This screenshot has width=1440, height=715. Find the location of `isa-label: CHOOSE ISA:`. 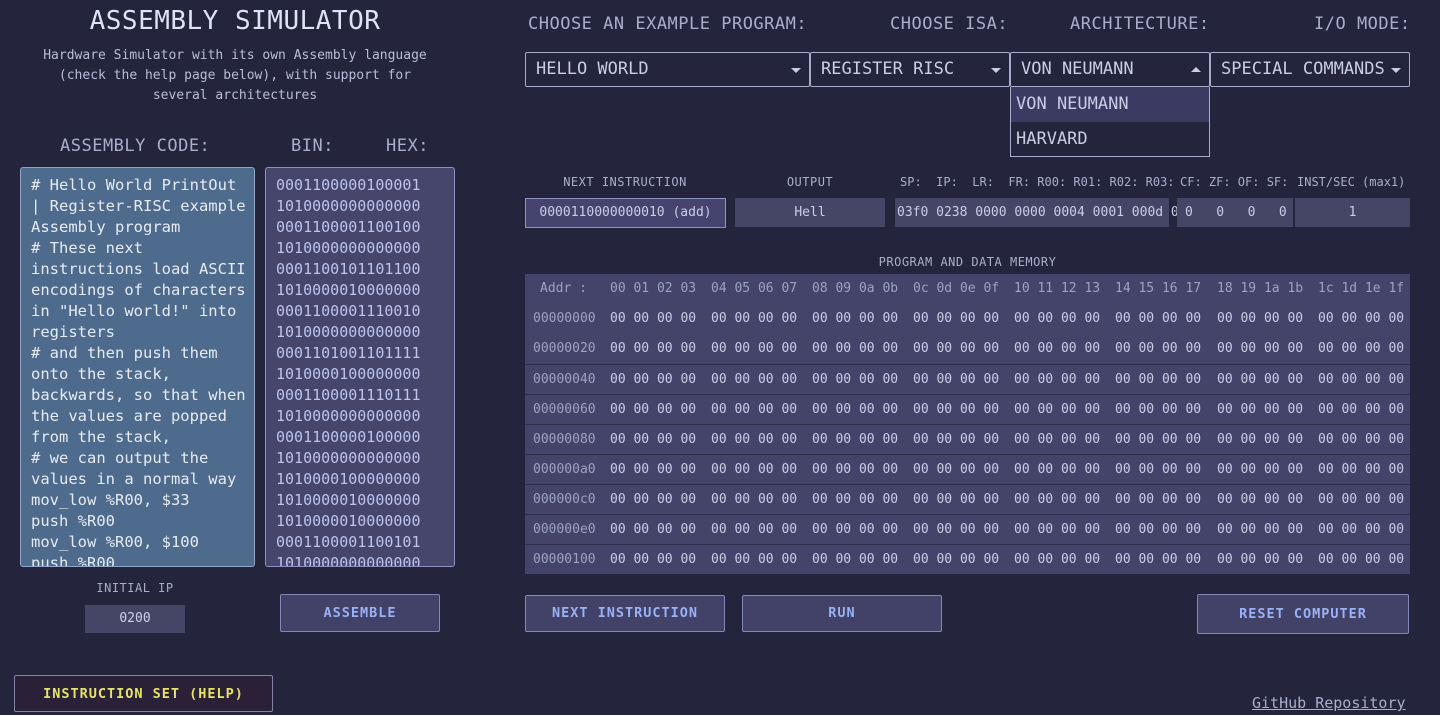

isa-label: CHOOSE ISA: is located at coordinates (949, 24).